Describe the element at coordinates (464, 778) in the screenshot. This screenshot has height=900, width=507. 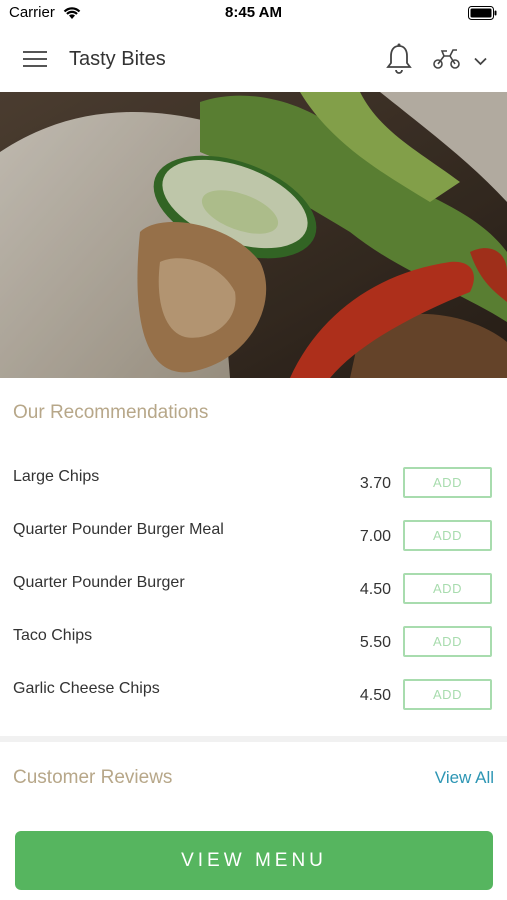
I see `view-all-link: View All` at that location.